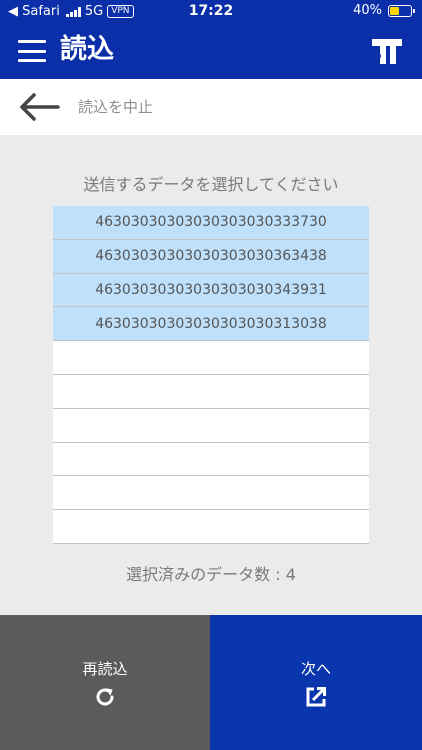 The width and height of the screenshot is (422, 750). What do you see at coordinates (211, 223) in the screenshot?
I see `data-list-item: 46303030303030303030333730` at bounding box center [211, 223].